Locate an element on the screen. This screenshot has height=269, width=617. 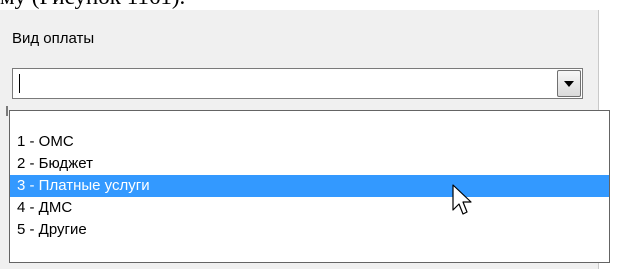
dropdown-item-oms: 1 - ОМС is located at coordinates (309, 142).